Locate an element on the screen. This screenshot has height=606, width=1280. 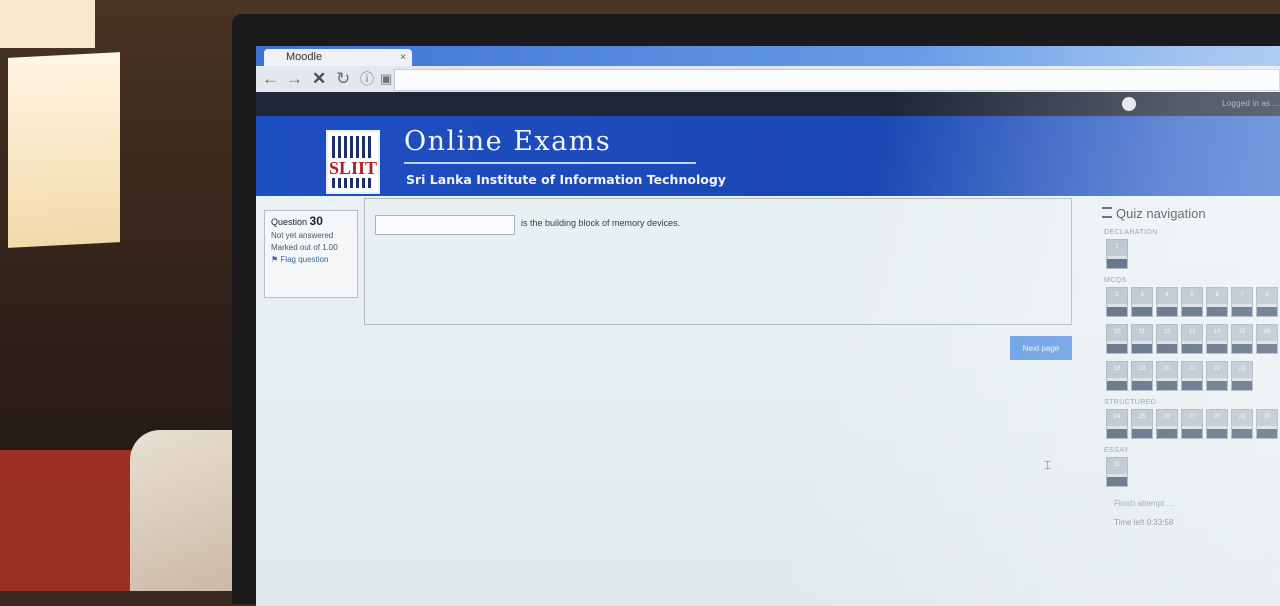
time-left-label: Time left is located at coordinates (1129, 522).